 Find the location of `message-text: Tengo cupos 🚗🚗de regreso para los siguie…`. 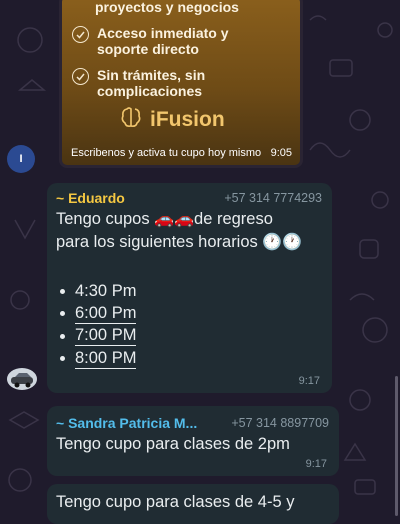

message-text: Tengo cupos 🚗🚗de regreso para los siguie… is located at coordinates (179, 230).